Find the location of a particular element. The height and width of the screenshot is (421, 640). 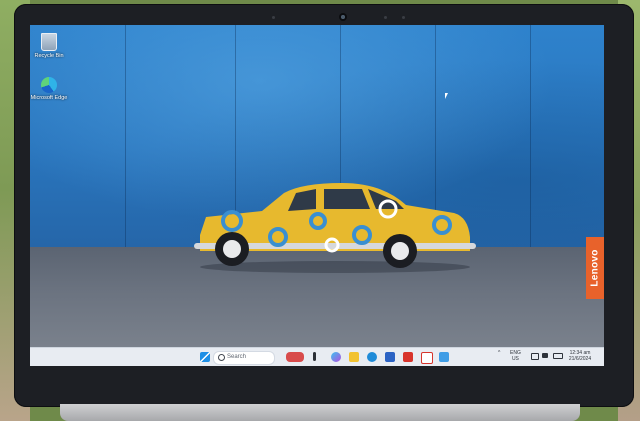

app-red-icon is located at coordinates (408, 357).